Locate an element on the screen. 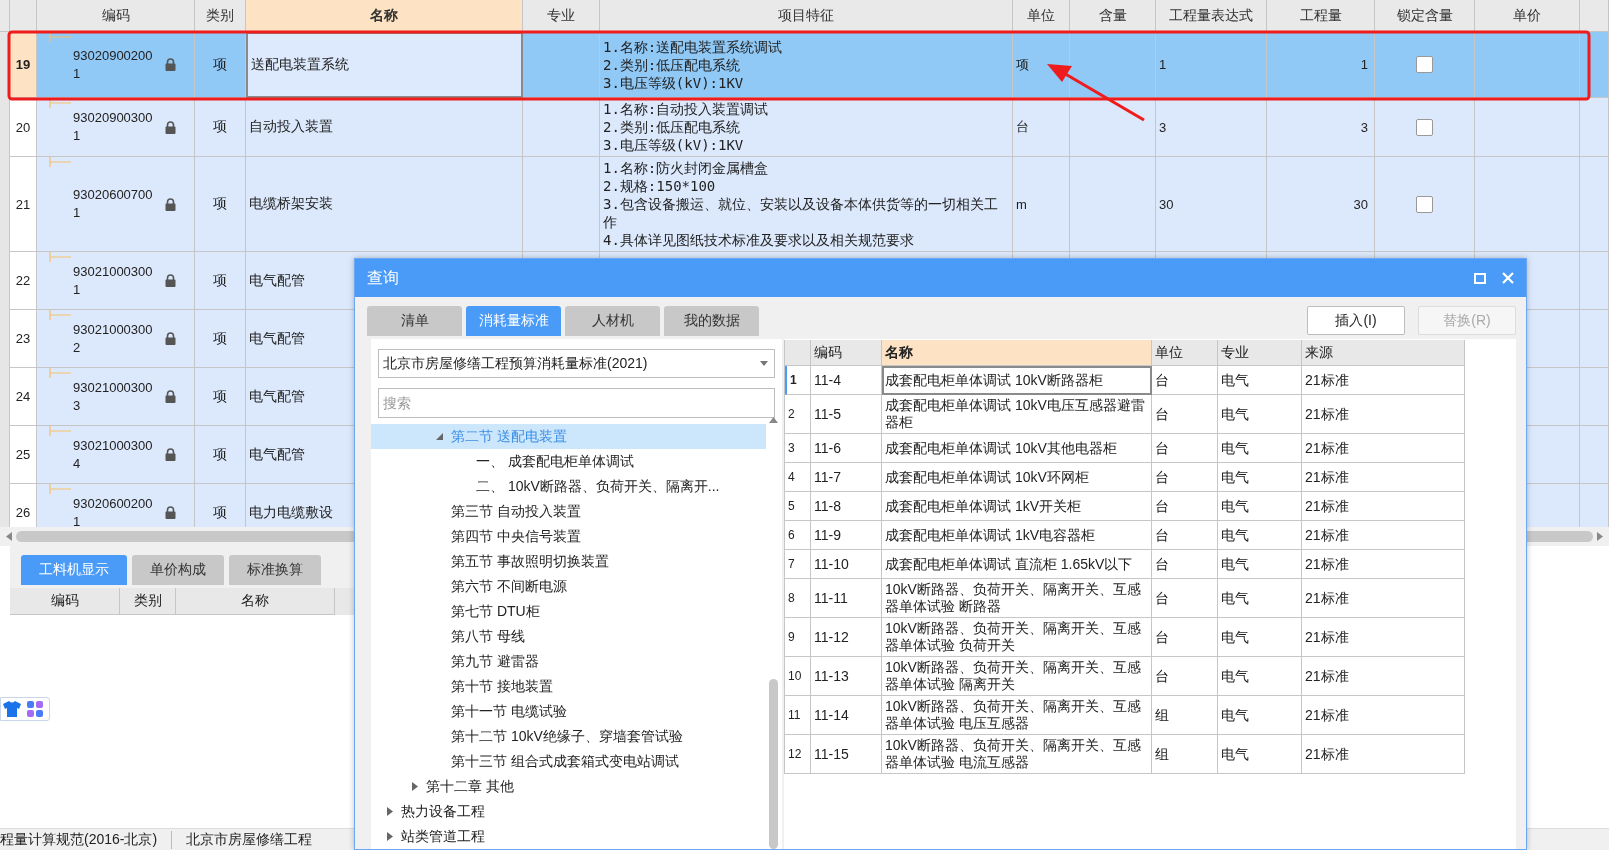 Image resolution: width=1609 pixels, height=850 pixels. table-cell: 21标准 is located at coordinates (1383, 676).